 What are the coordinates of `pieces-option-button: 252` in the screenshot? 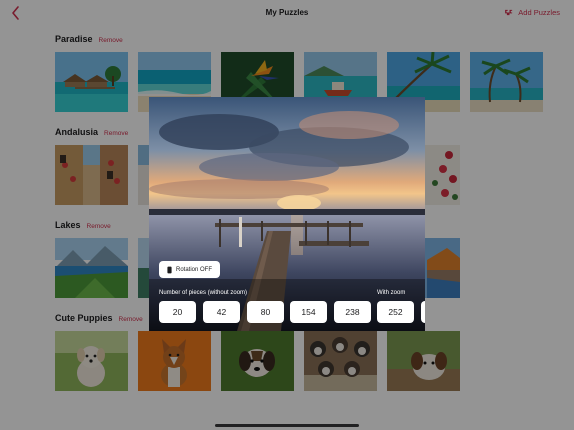 It's located at (395, 312).